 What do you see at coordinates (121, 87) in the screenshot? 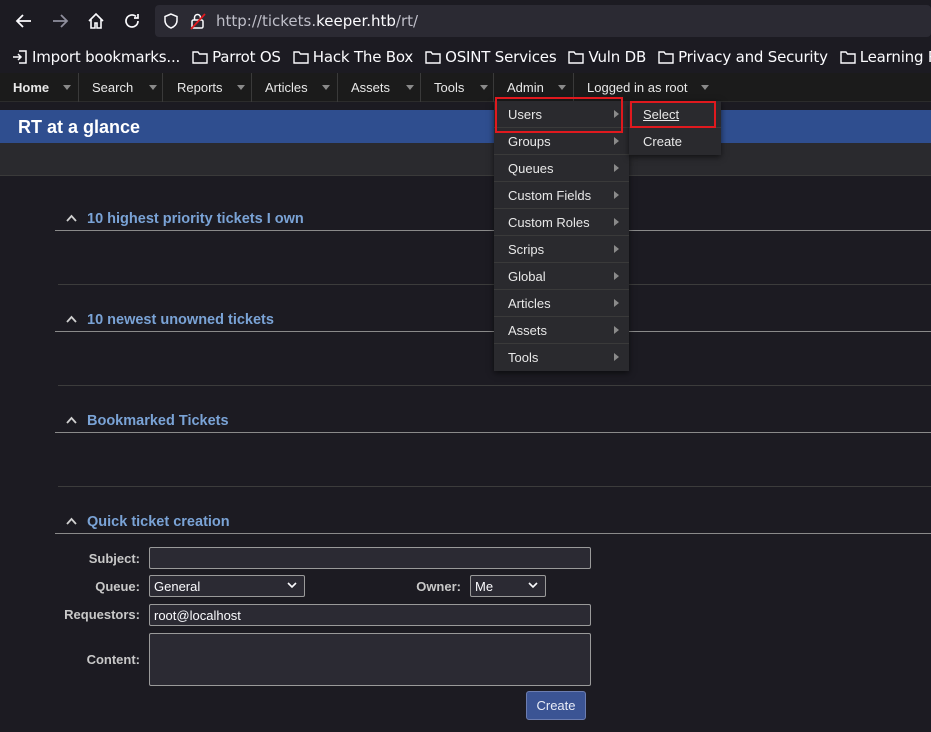
I see `menu-search: Search` at bounding box center [121, 87].